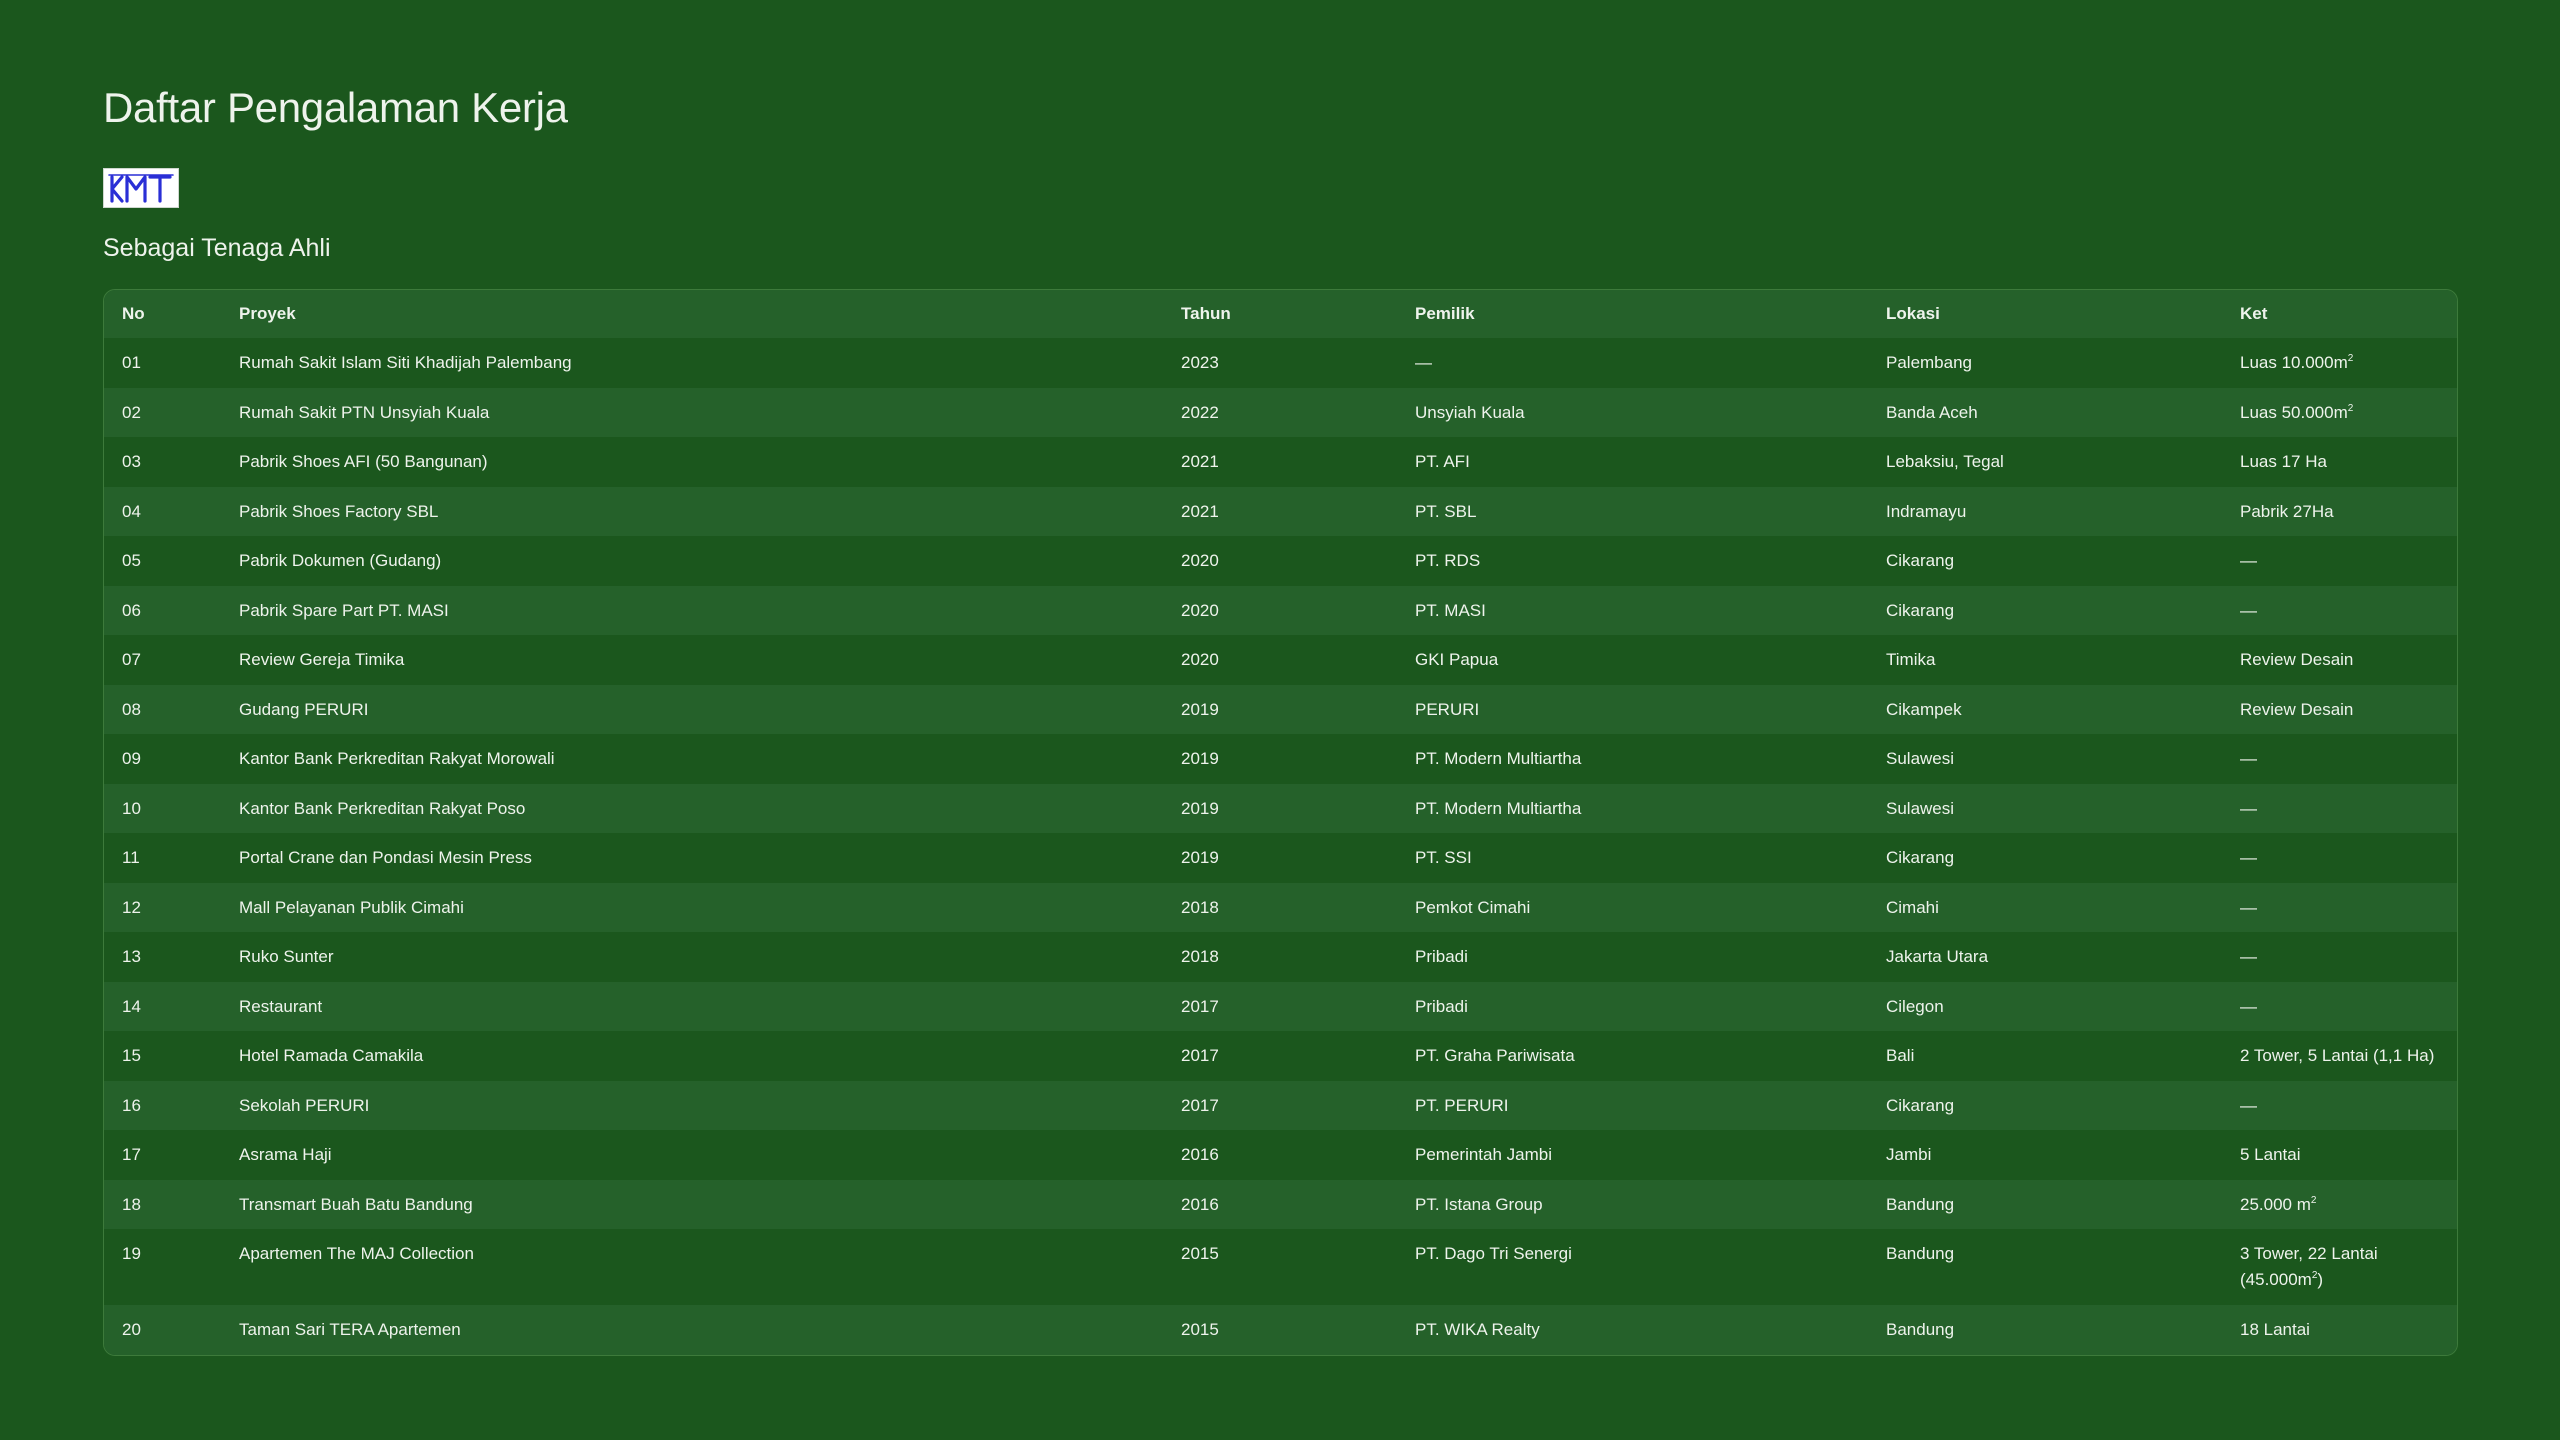  What do you see at coordinates (382, 808) in the screenshot?
I see `cell-proyek: Kantor Bank Perkreditan Rakyat Poso` at bounding box center [382, 808].